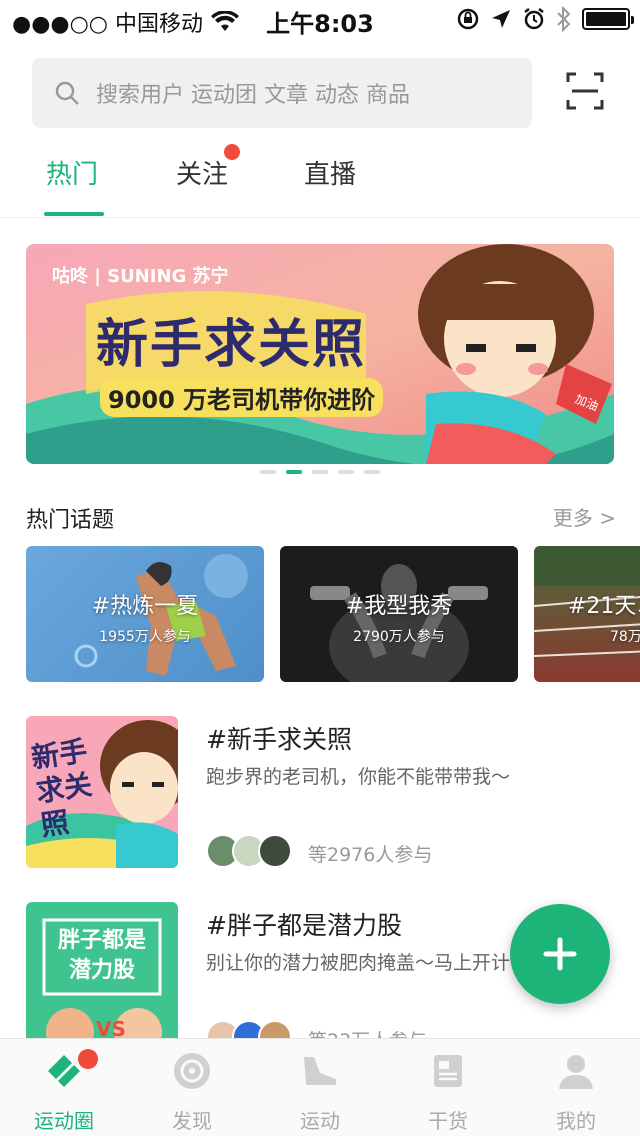 The image size is (640, 1136). Describe the element at coordinates (448, 1121) in the screenshot. I see `nav-label: 干货` at that location.